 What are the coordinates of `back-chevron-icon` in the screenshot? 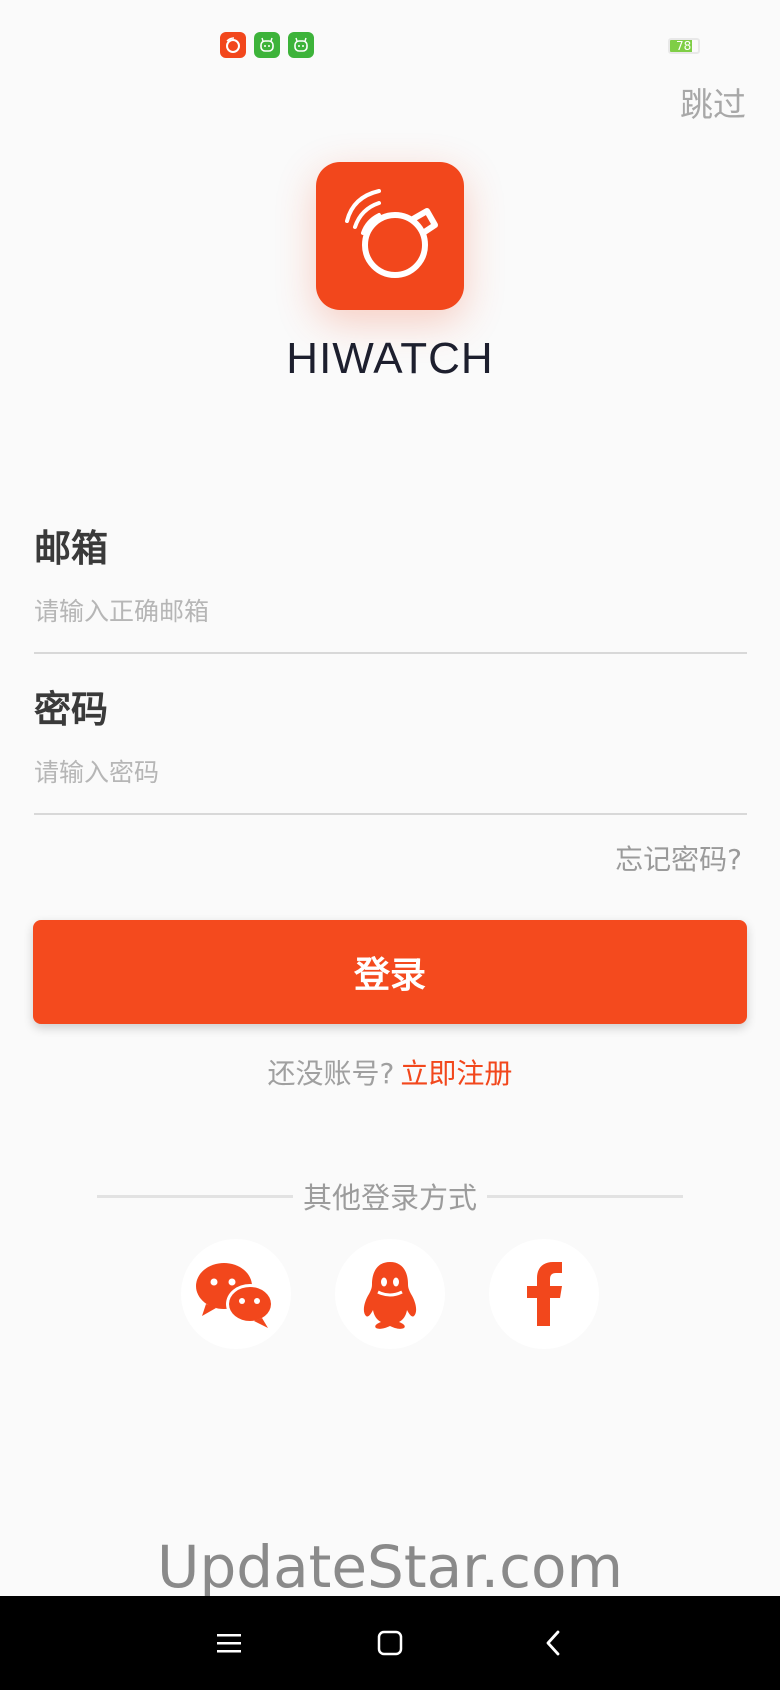 It's located at (553, 1643).